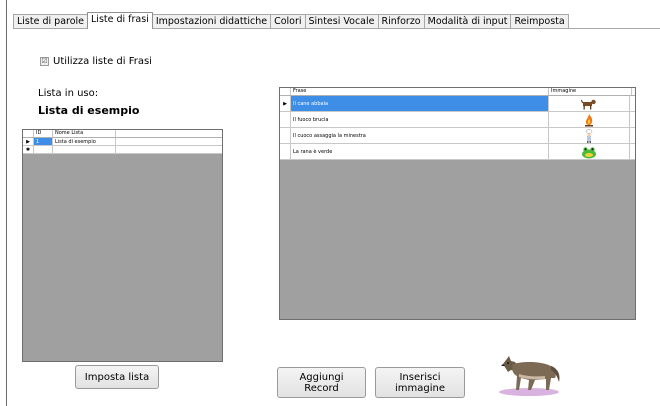 The height and width of the screenshot is (406, 660). What do you see at coordinates (321, 382) in the screenshot?
I see `add-record-button: Aggiungi Record` at bounding box center [321, 382].